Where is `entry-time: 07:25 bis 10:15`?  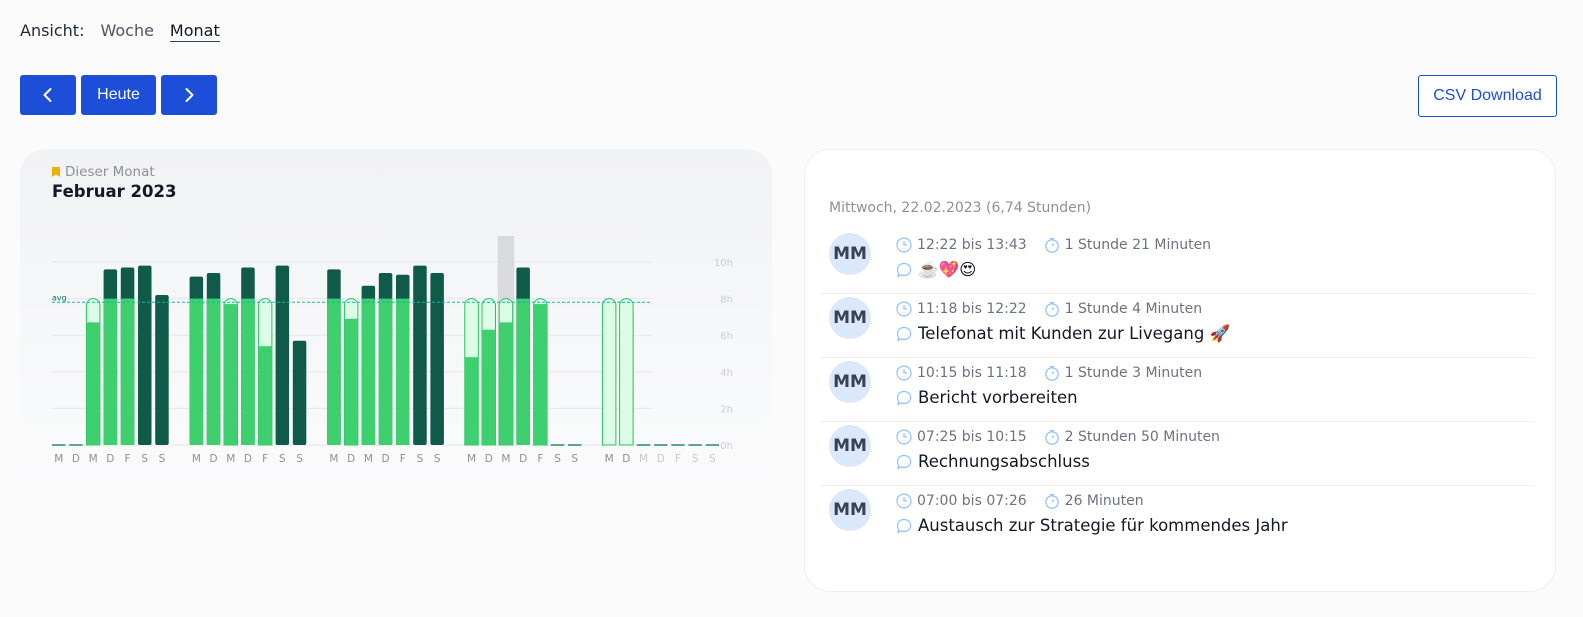 entry-time: 07:25 bis 10:15 is located at coordinates (972, 437).